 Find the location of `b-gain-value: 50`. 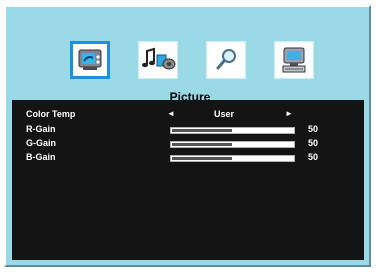

b-gain-value: 50 is located at coordinates (313, 157).